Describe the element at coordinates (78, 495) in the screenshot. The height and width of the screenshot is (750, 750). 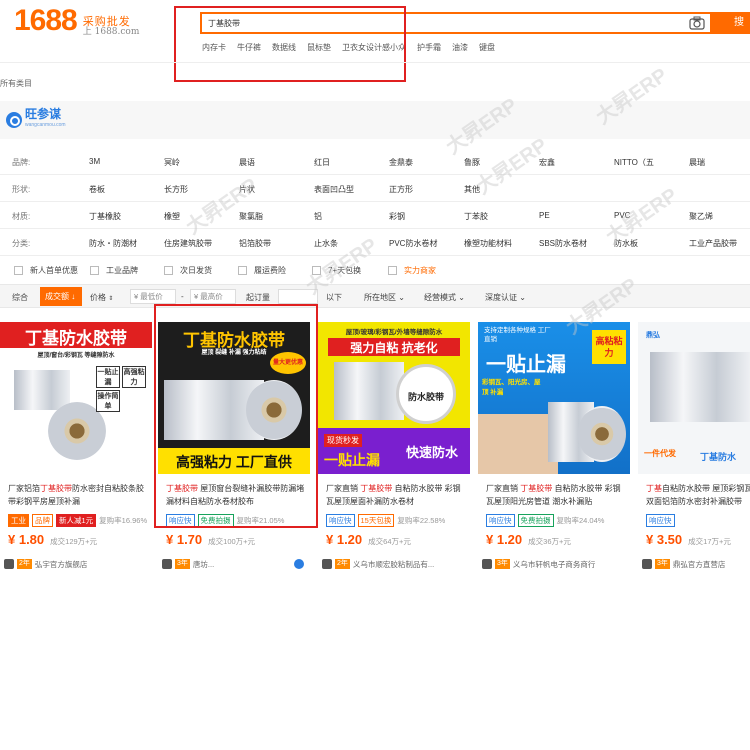
I see `product-title: 厂家铝箔丁基胶带防水密封自粘胶条胶带彩钢平房屋顶补漏` at that location.